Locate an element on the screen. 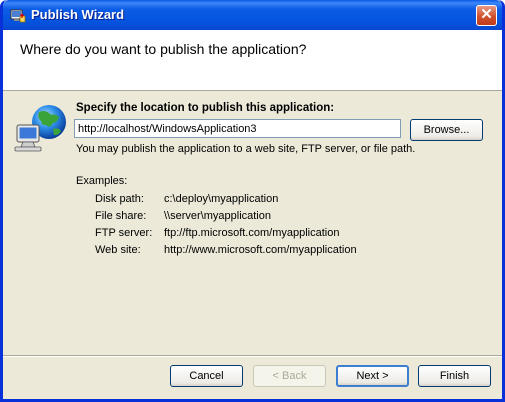 The image size is (505, 402). footer-separator is located at coordinates (252, 356).